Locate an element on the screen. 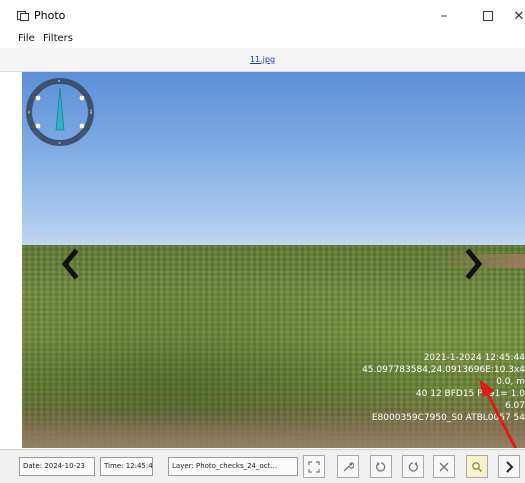  rotate-left-button is located at coordinates (381, 466).